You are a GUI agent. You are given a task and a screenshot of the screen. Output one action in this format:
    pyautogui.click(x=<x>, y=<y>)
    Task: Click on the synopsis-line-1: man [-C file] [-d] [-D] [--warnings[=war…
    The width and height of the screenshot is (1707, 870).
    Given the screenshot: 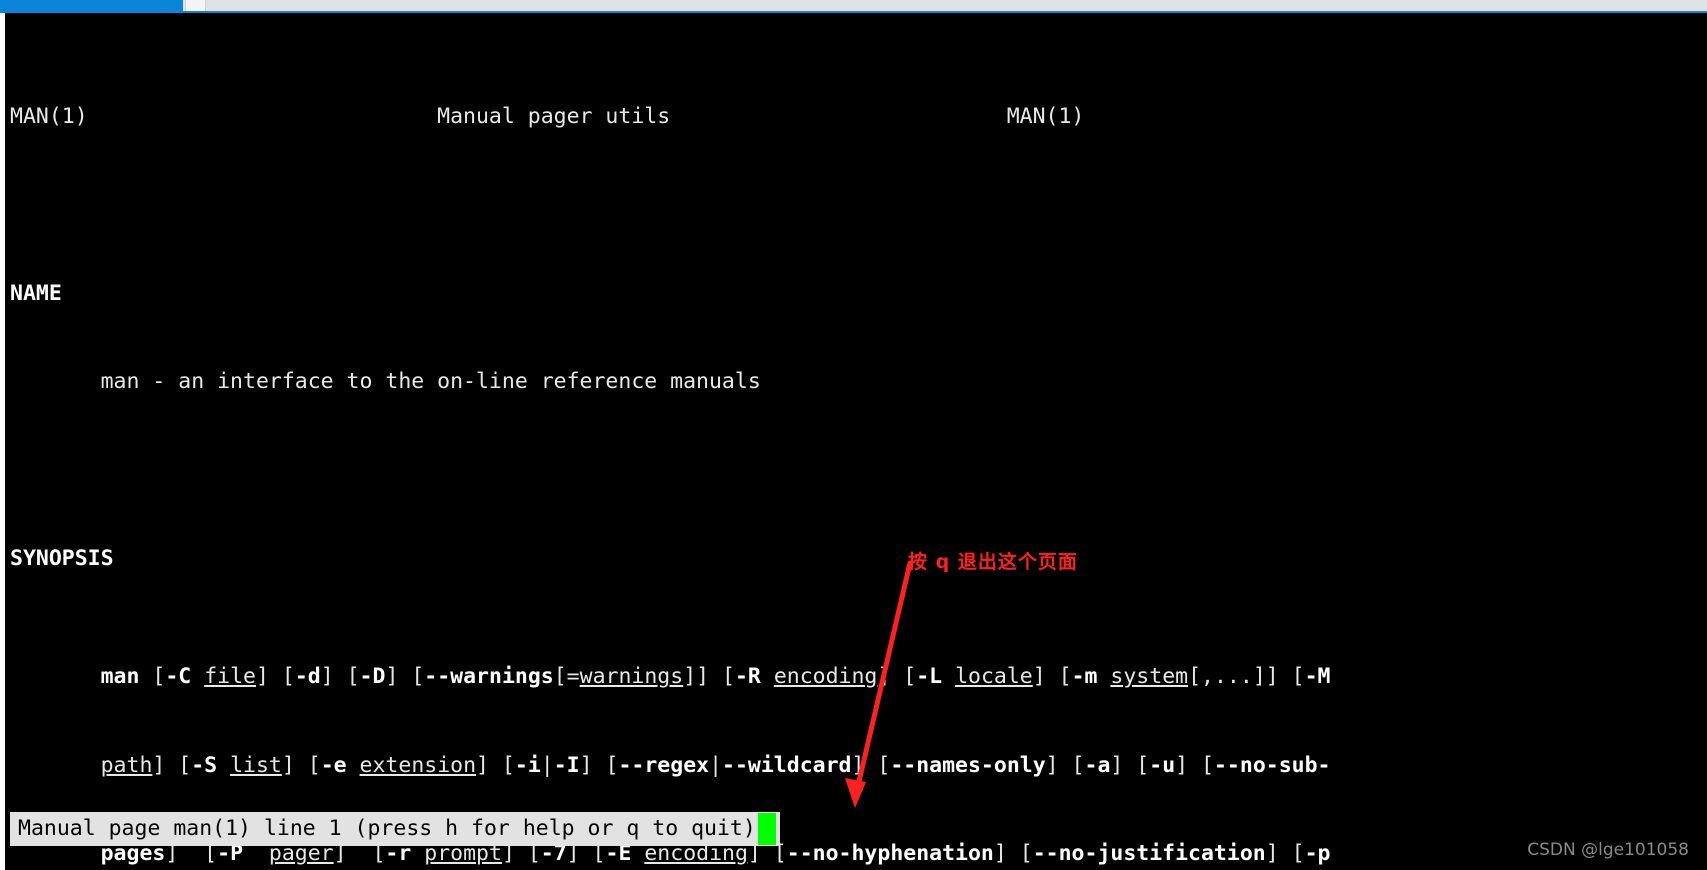 What is the action you would take?
    pyautogui.click(x=715, y=676)
    